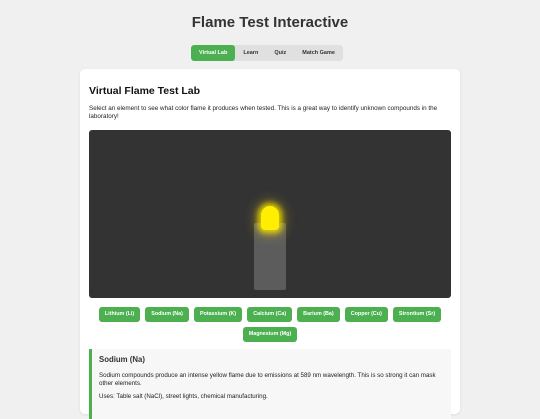 Image resolution: width=540 pixels, height=419 pixels. What do you see at coordinates (218, 314) in the screenshot?
I see `element-button-potassium: Potassium (K)` at bounding box center [218, 314].